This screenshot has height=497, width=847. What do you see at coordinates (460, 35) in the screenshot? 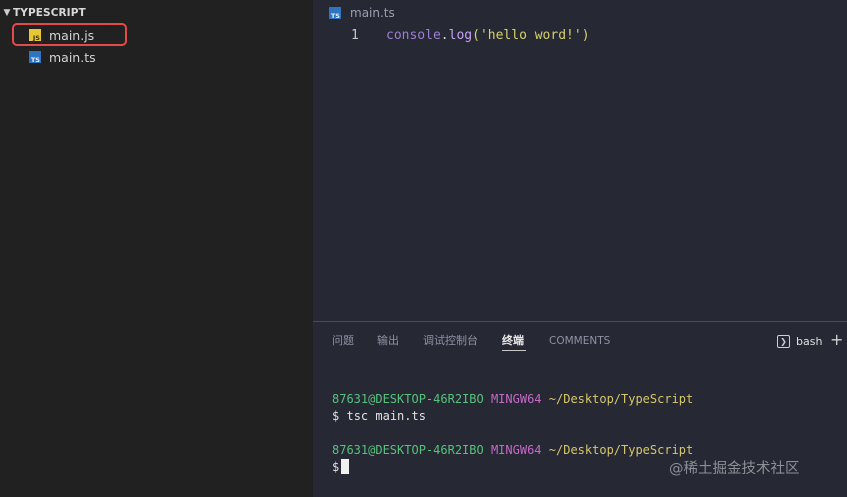
I see `code-token-method: log` at bounding box center [460, 35].